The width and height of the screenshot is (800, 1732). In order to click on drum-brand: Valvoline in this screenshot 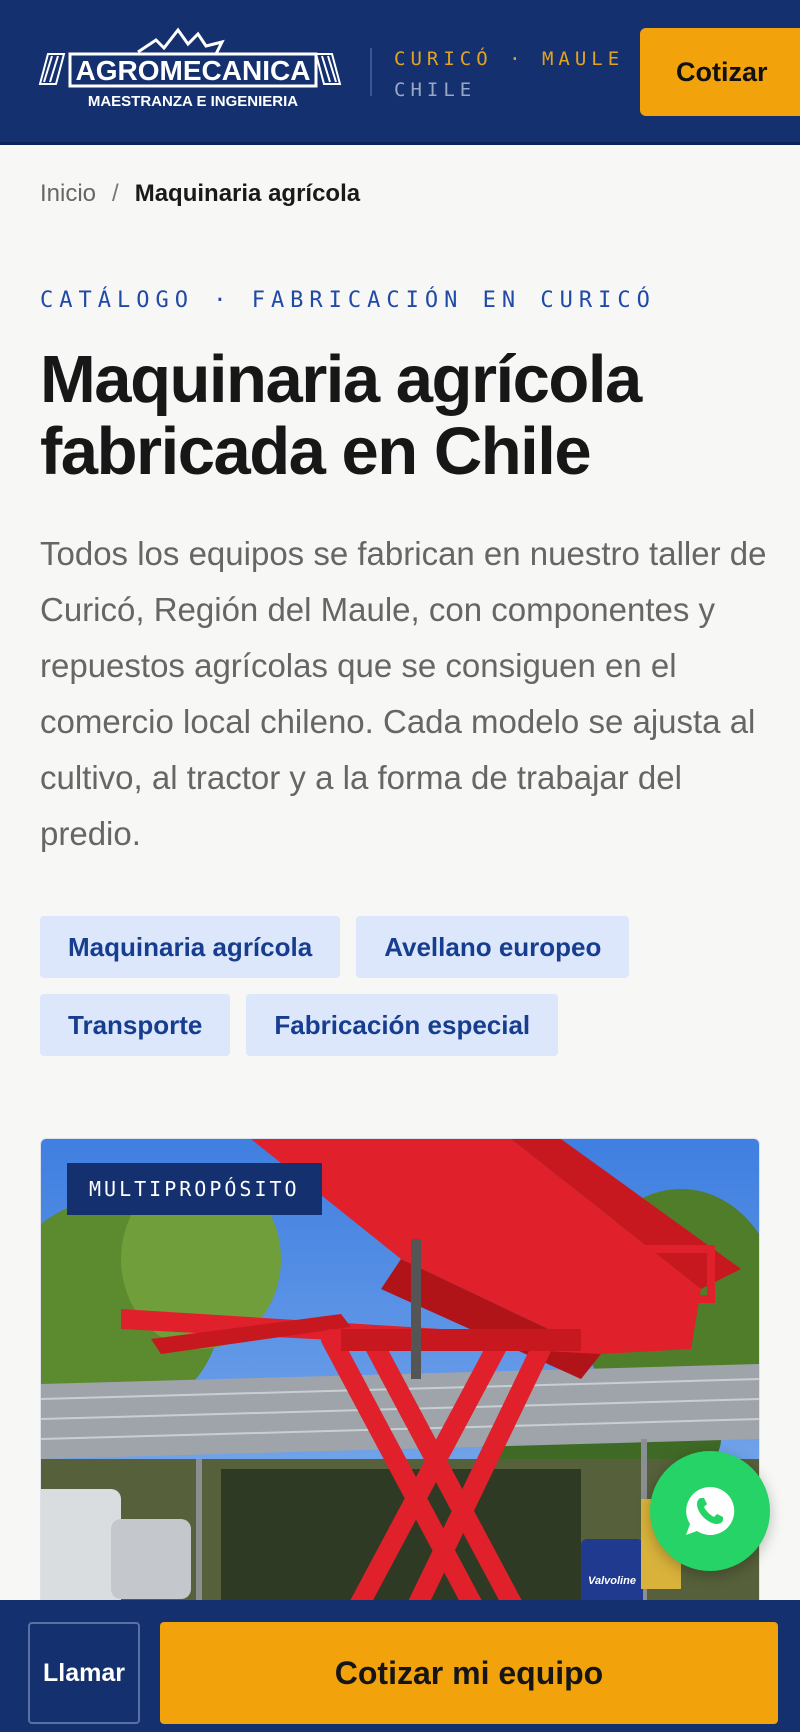, I will do `click(612, 1581)`.